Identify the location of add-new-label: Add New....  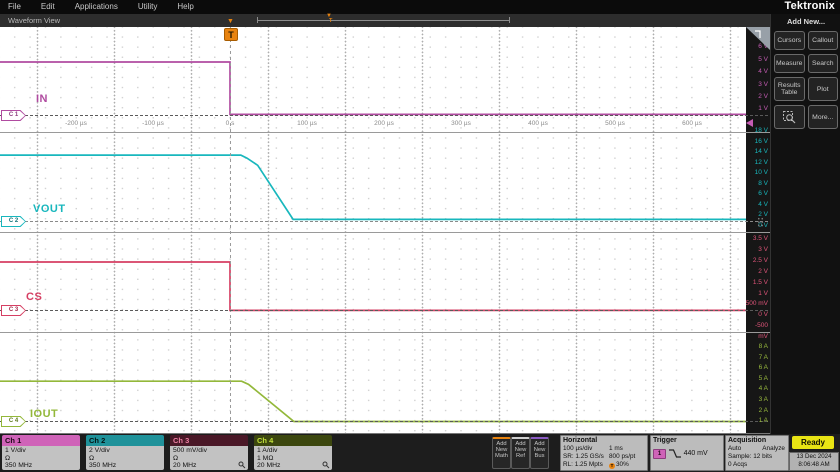
(806, 21).